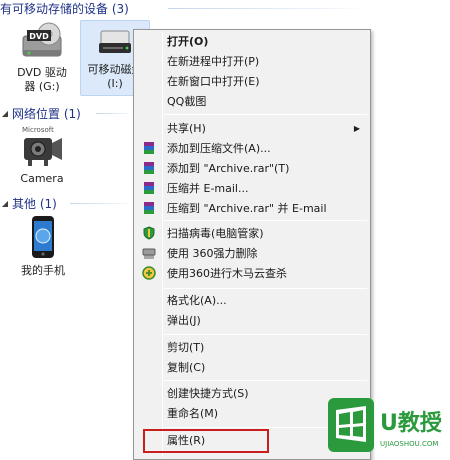 The image size is (450, 460). Describe the element at coordinates (115, 44) in the screenshot. I see `removable-disk-icon` at that location.